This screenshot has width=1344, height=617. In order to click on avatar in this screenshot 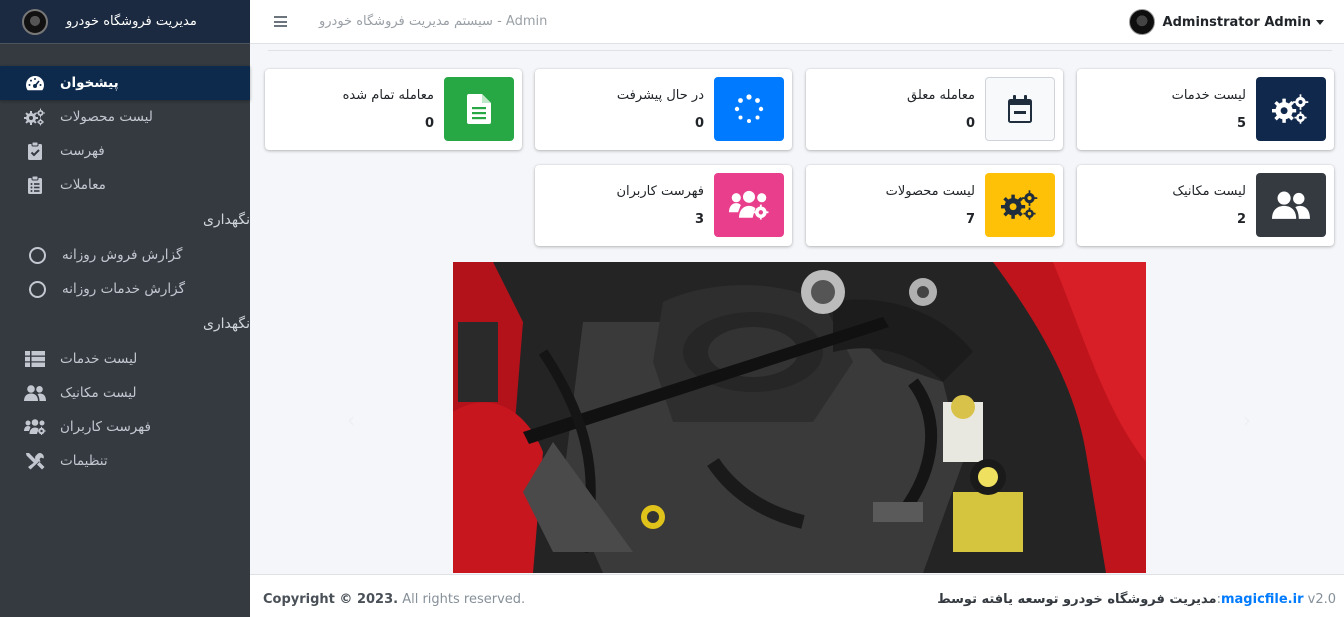, I will do `click(1141, 22)`.